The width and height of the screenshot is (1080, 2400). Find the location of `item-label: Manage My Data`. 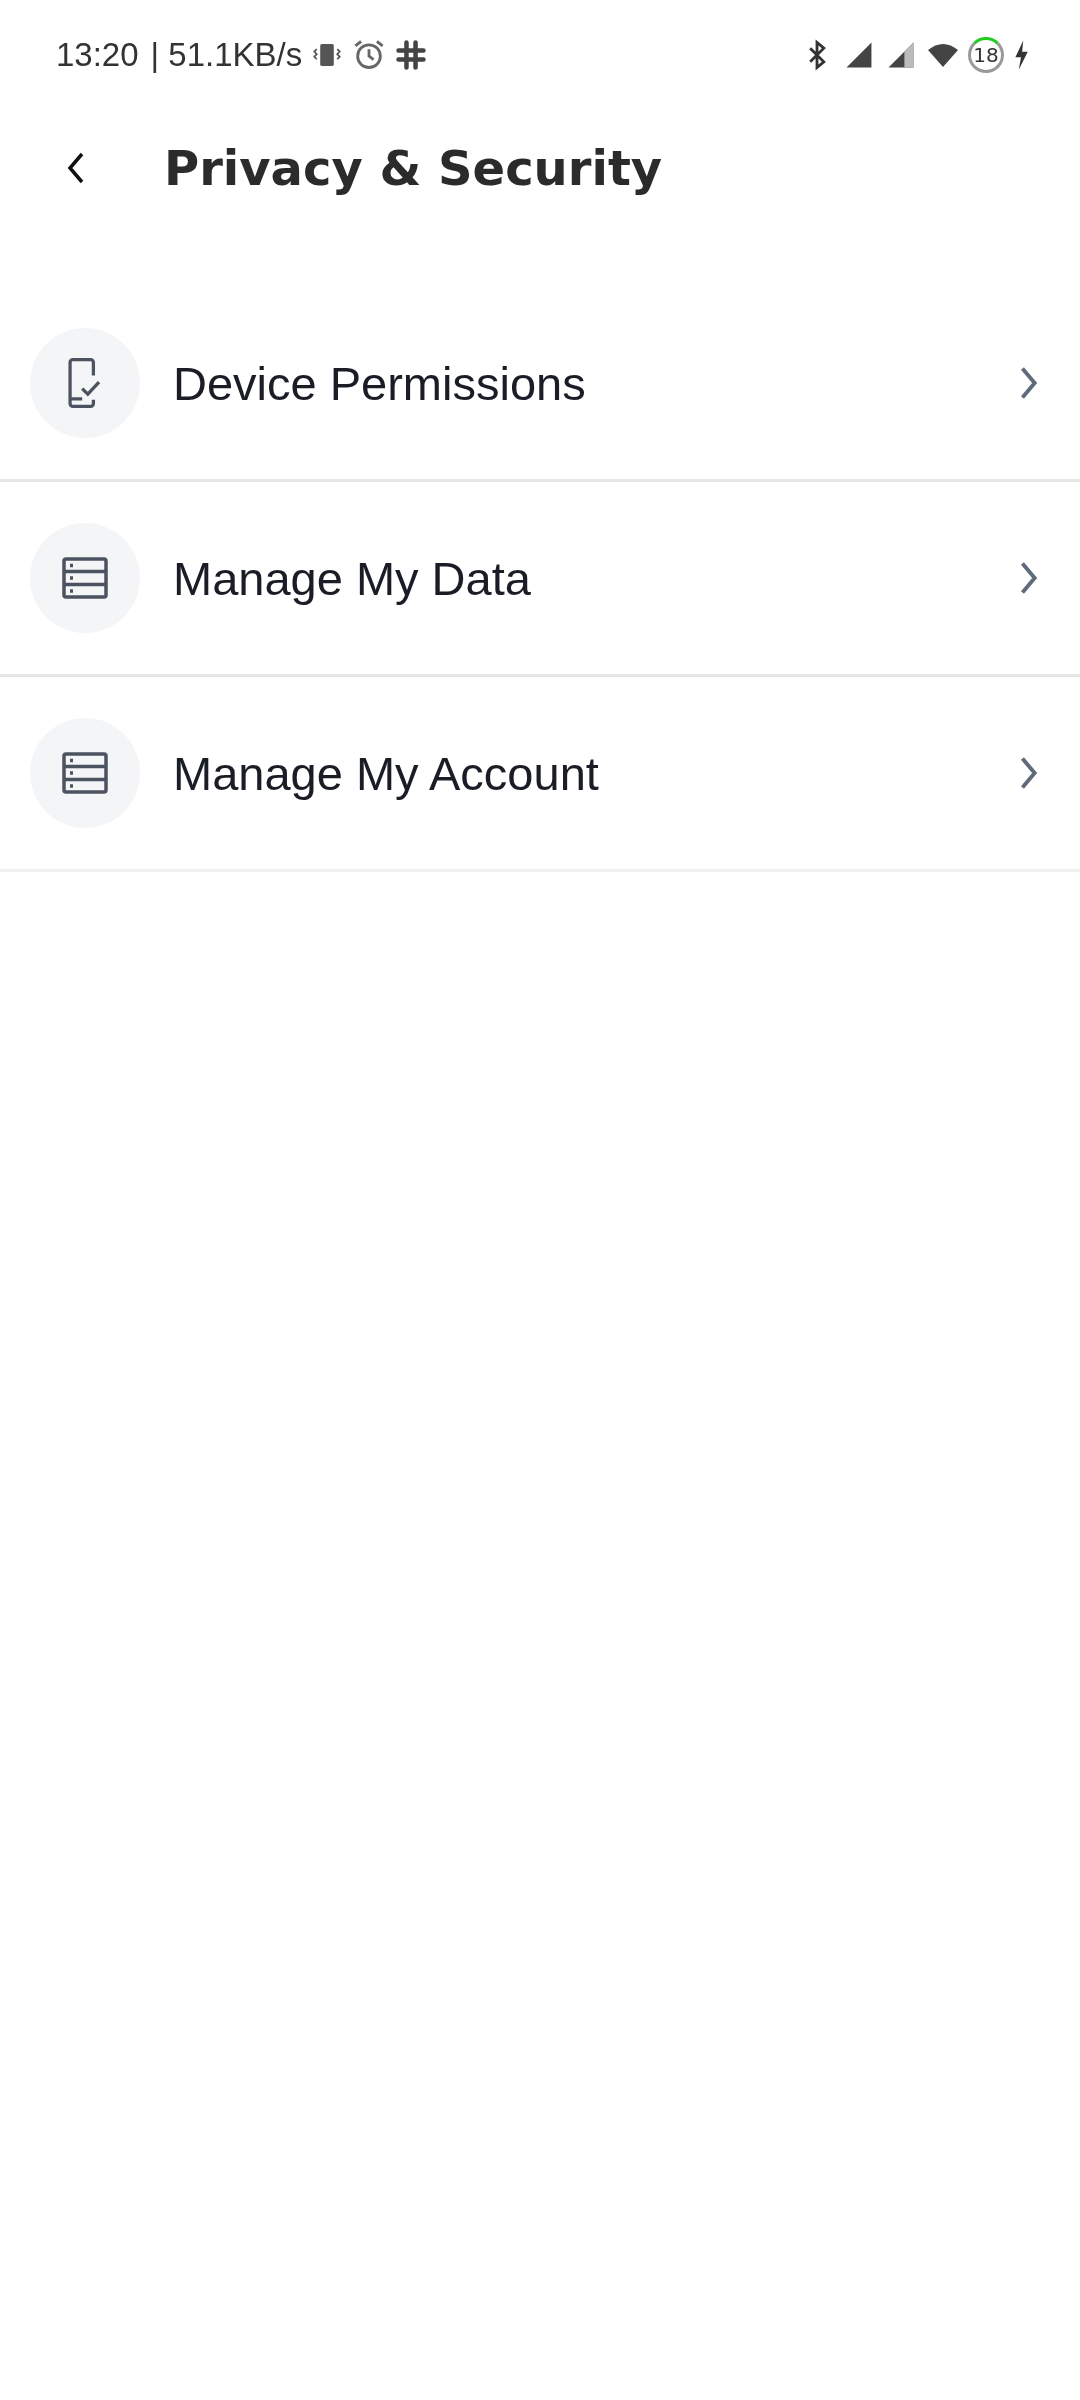

item-label: Manage My Data is located at coordinates (352, 578).